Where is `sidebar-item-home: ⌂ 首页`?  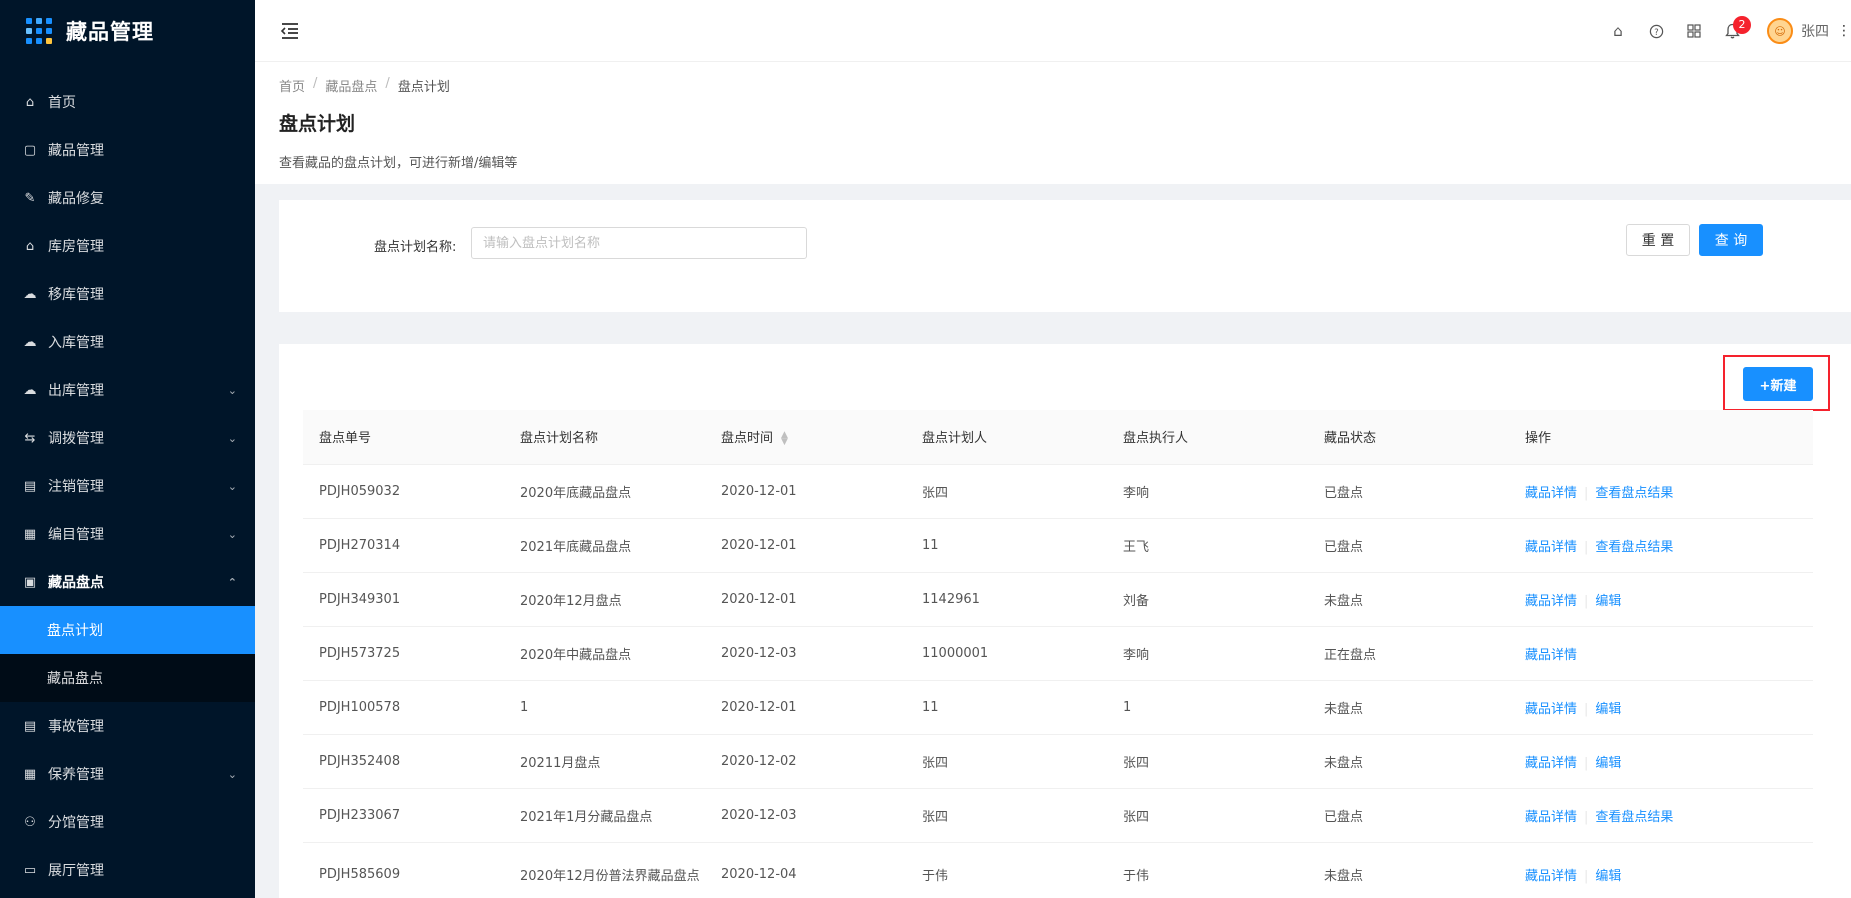
sidebar-item-home: ⌂ 首页 is located at coordinates (127, 102).